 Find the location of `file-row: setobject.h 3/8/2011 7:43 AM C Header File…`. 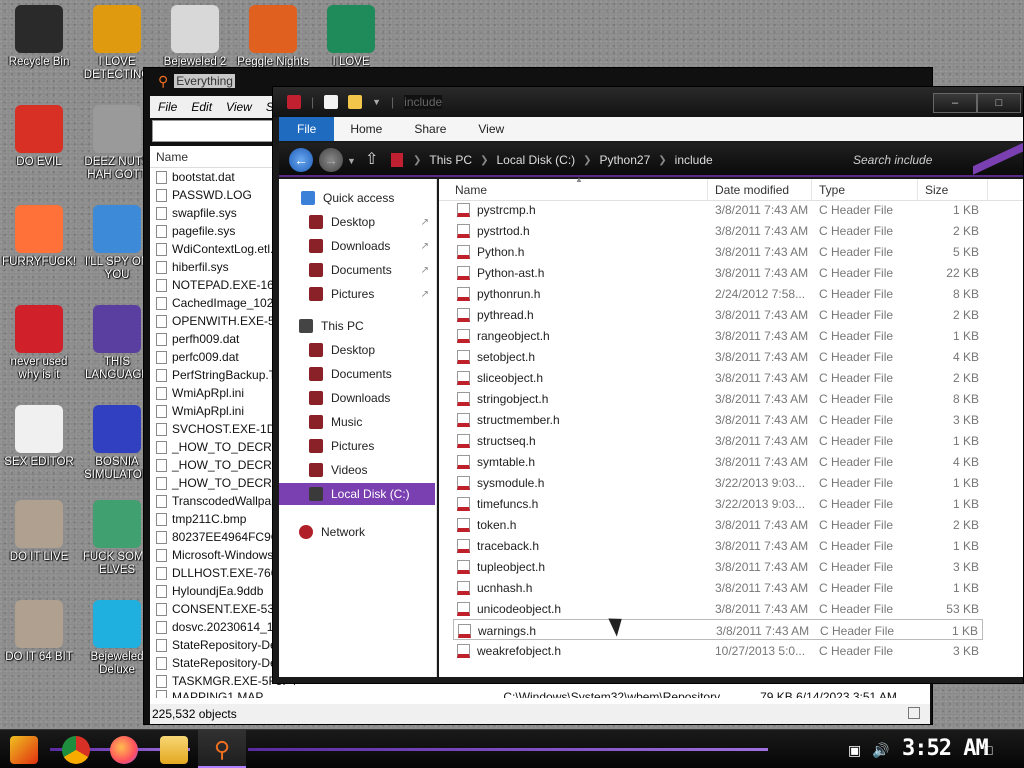

file-row: setobject.h 3/8/2011 7:43 AM C Header File… is located at coordinates (718, 356).